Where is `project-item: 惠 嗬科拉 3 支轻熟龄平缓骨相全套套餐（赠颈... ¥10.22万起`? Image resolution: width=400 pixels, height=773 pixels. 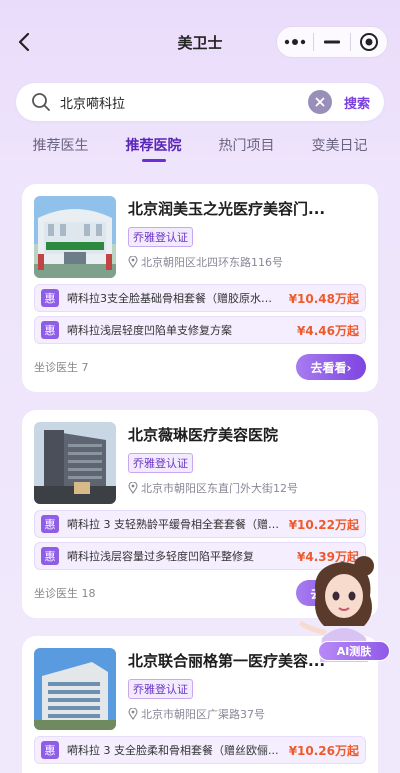
project-item: 惠 嗬科拉 3 支轻熟龄平缓骨相全套套餐（赠颈... ¥10.22万起 is located at coordinates (200, 524).